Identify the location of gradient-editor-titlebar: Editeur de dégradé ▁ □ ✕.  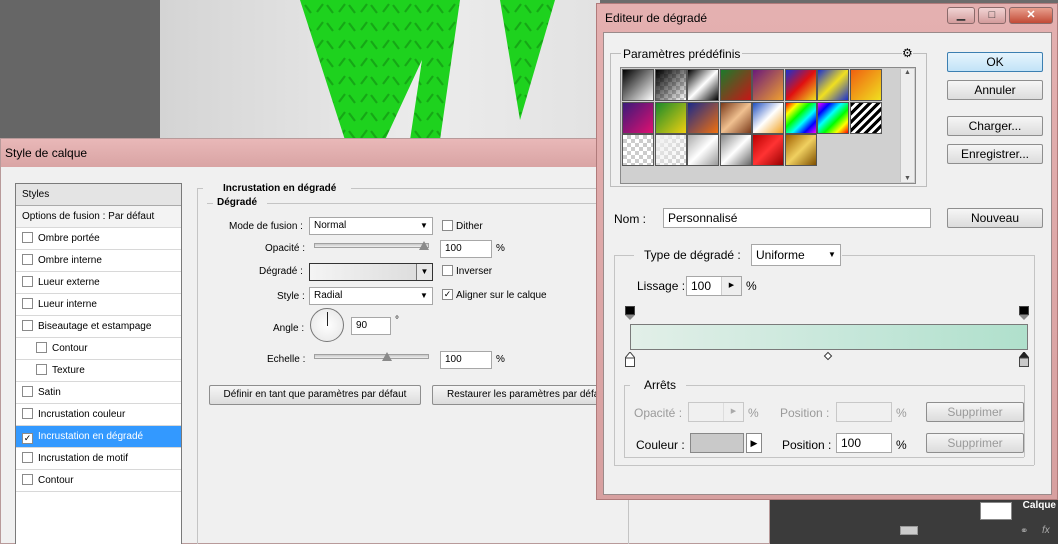
(827, 18).